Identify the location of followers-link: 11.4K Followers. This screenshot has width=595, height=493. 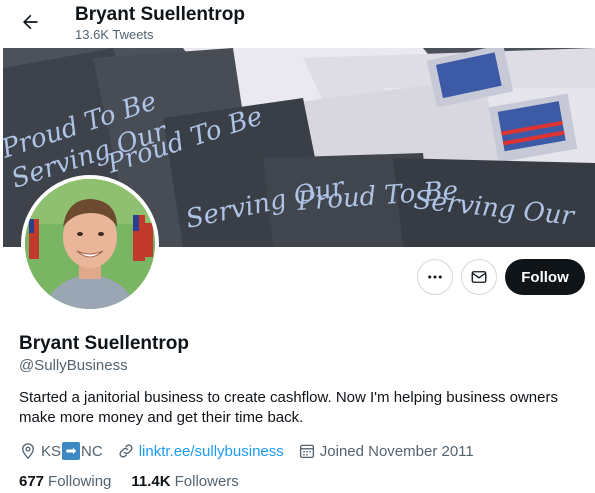
(184, 481).